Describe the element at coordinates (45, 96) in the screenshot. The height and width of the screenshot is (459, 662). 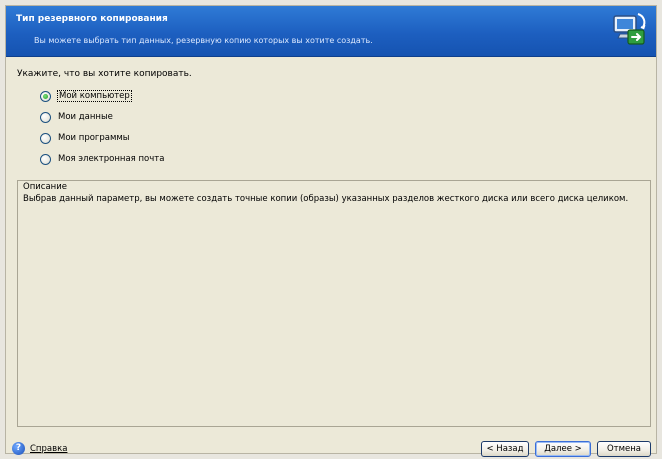
I see `radio-button-checked` at that location.